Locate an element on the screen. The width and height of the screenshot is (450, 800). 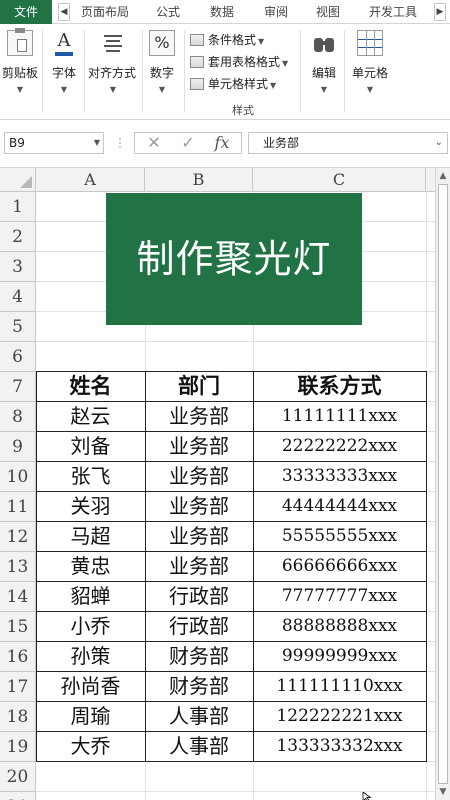
table-cell: 马超 is located at coordinates (91, 536).